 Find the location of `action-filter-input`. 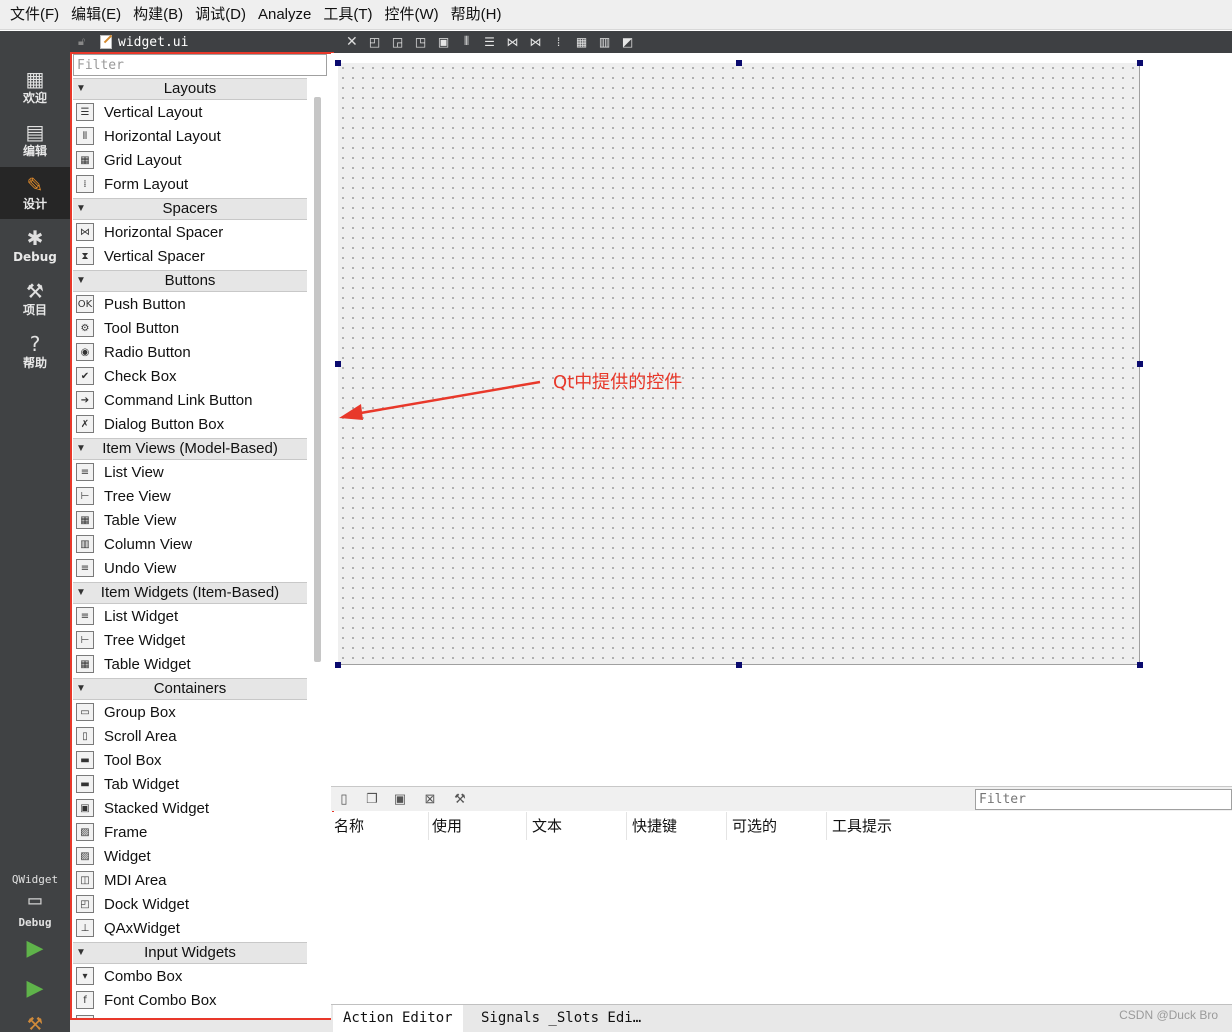

action-filter-input is located at coordinates (1103, 799).